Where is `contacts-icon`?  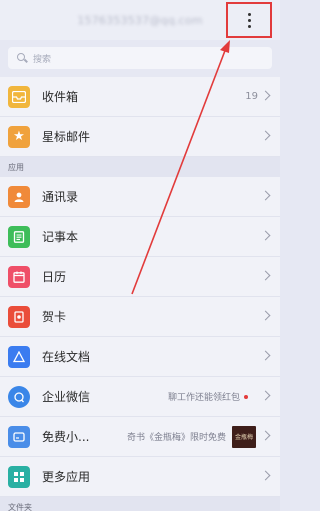 contacts-icon is located at coordinates (19, 196).